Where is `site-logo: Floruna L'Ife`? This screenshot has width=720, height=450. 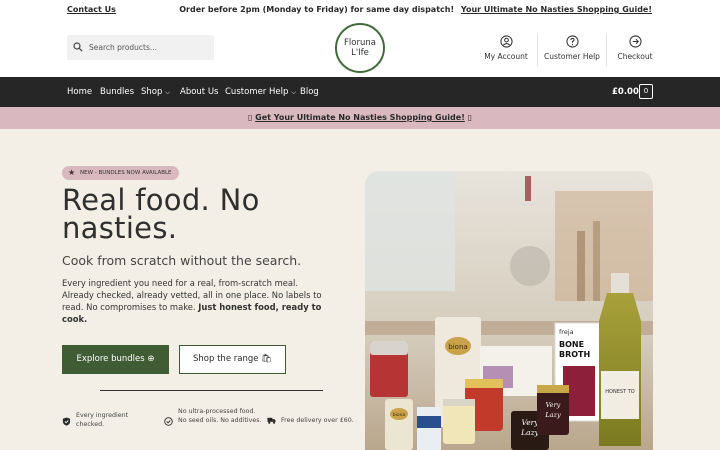 site-logo: Floruna L'Ife is located at coordinates (360, 48).